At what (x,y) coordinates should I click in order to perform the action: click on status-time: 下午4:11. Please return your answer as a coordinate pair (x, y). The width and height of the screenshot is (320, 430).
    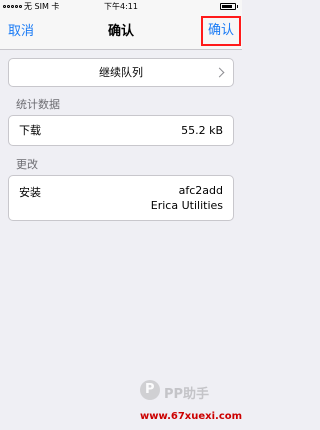
    Looking at the image, I should click on (121, 6).